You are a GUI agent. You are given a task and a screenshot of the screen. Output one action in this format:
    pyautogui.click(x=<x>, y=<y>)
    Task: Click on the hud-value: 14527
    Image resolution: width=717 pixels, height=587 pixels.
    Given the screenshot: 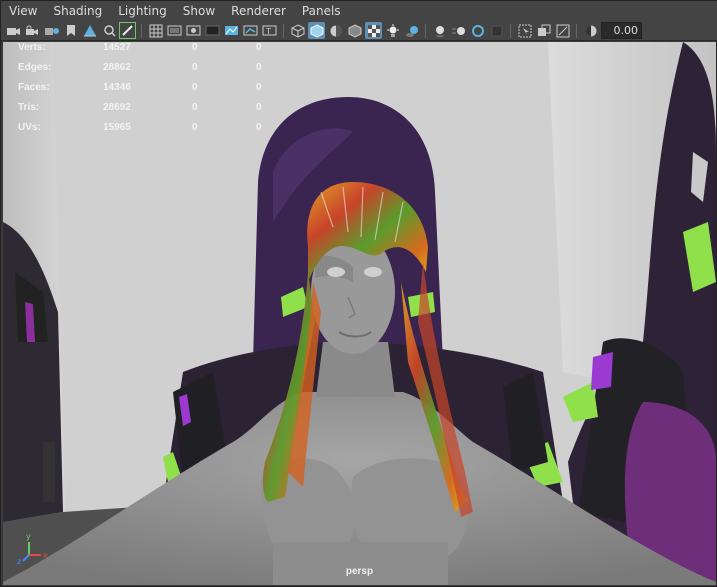 What is the action you would take?
    pyautogui.click(x=117, y=47)
    